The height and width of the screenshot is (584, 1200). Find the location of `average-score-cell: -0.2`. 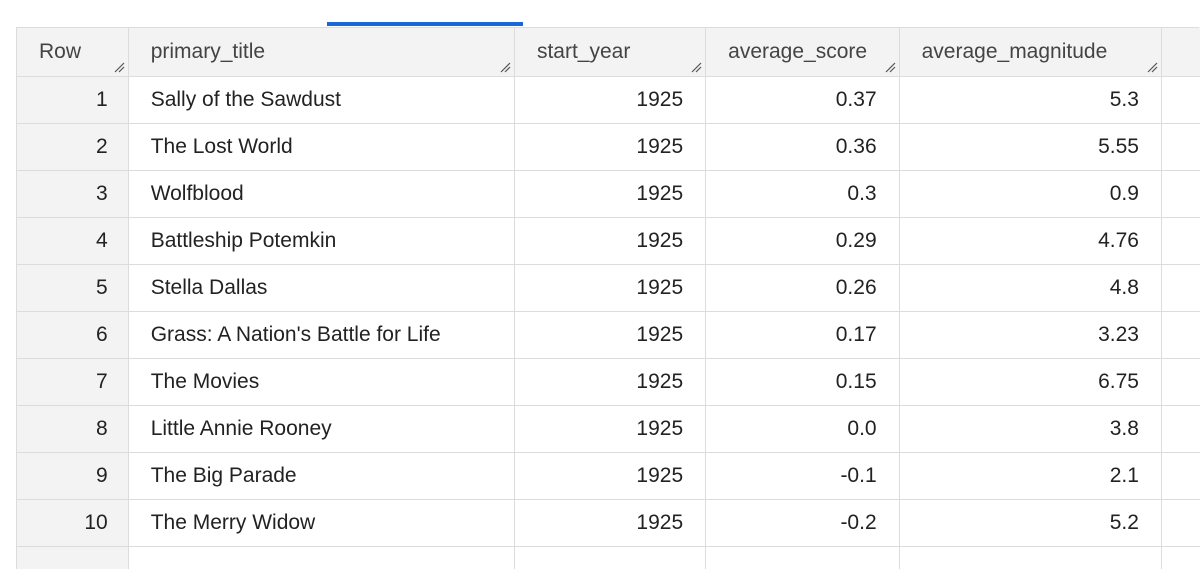

average-score-cell: -0.2 is located at coordinates (802, 523).